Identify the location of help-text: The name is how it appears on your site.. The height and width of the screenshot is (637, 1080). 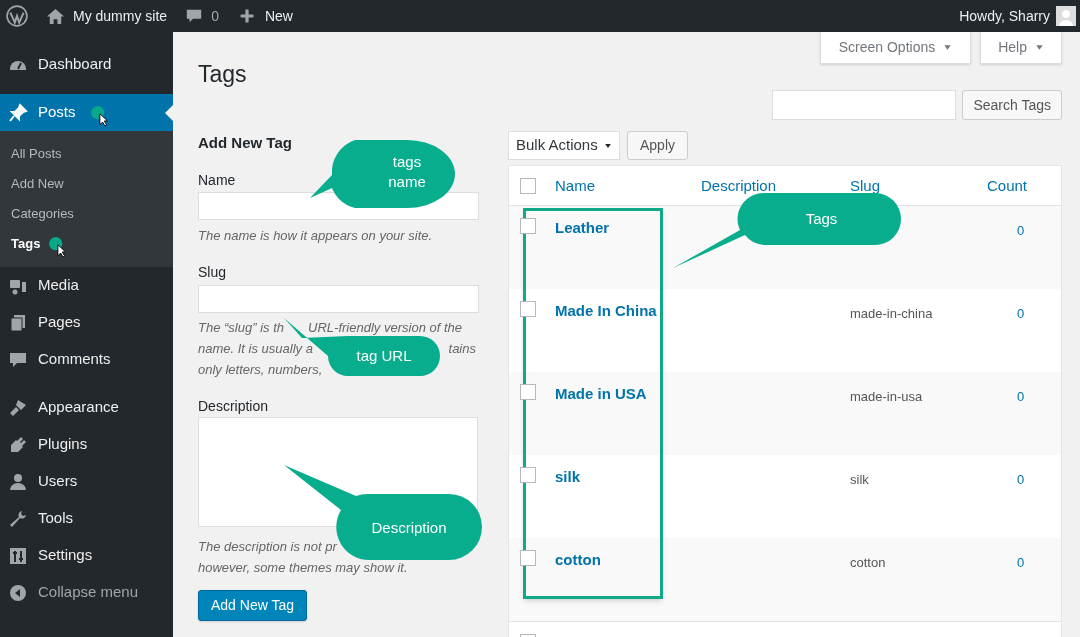
(315, 236).